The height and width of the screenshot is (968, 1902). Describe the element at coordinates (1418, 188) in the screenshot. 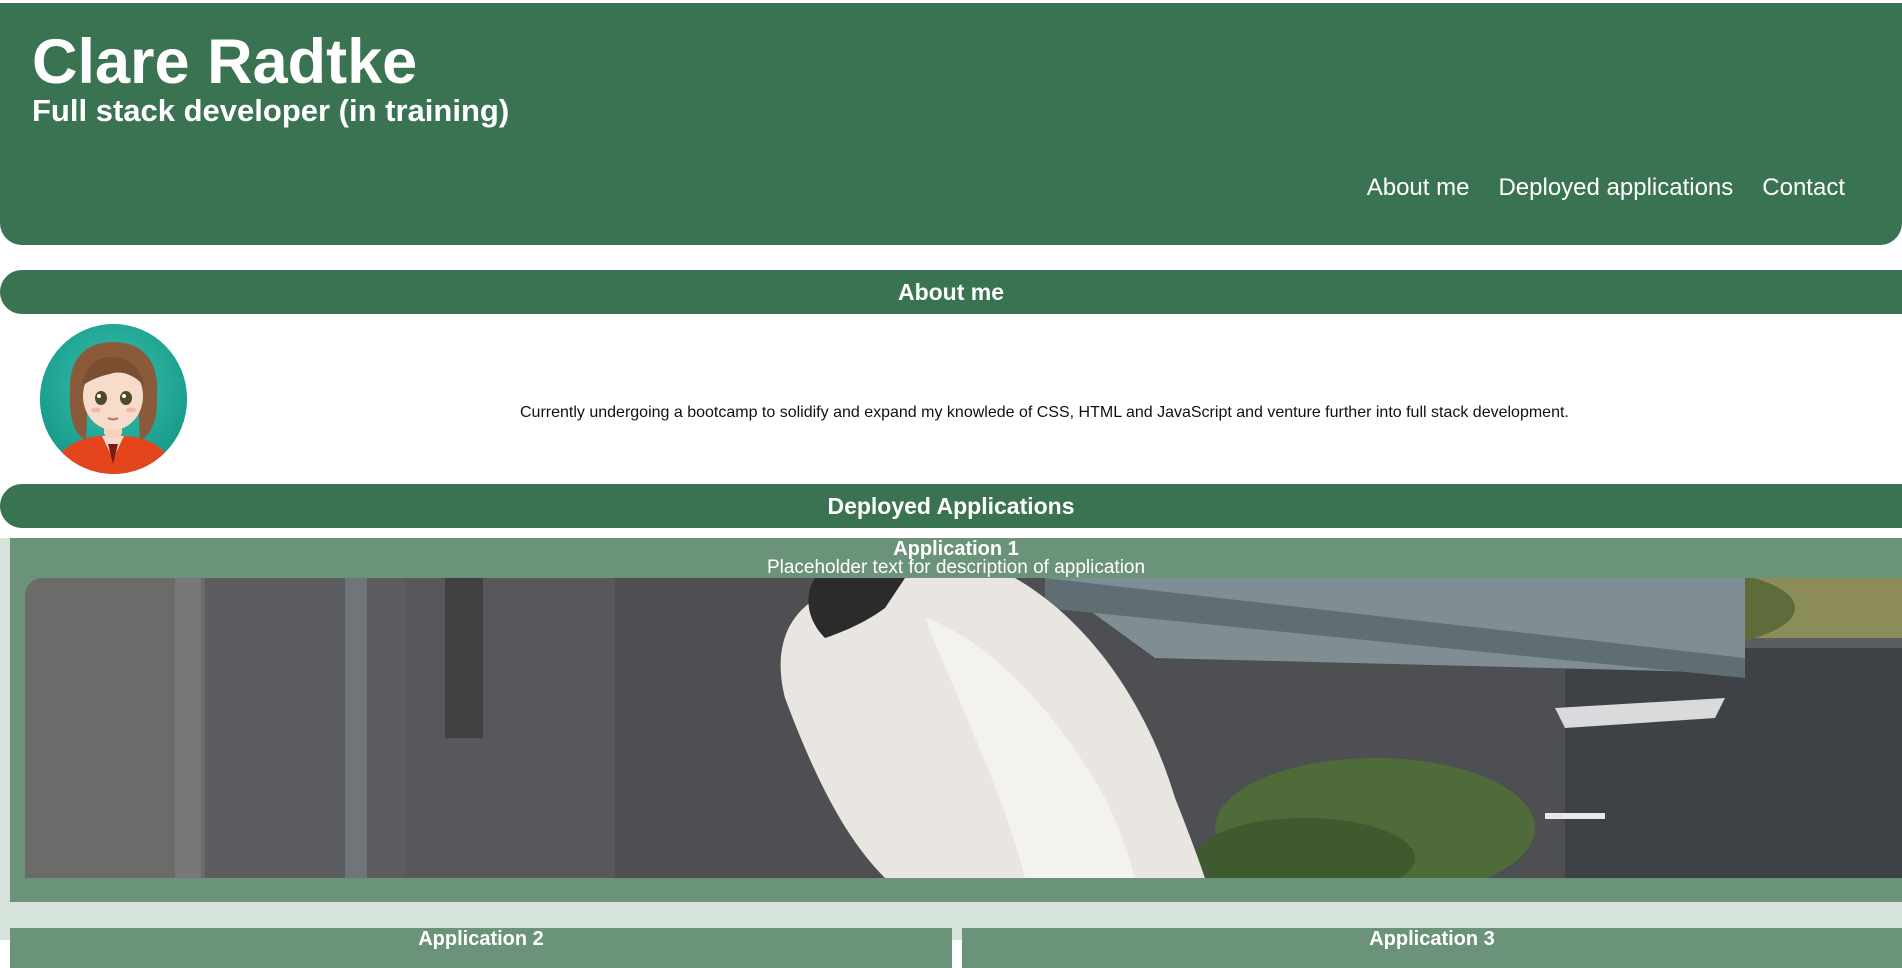

I see `nav-link-about-me: About me` at that location.